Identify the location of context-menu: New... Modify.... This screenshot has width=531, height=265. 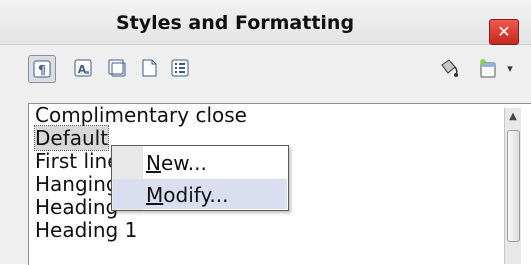
(200, 178).